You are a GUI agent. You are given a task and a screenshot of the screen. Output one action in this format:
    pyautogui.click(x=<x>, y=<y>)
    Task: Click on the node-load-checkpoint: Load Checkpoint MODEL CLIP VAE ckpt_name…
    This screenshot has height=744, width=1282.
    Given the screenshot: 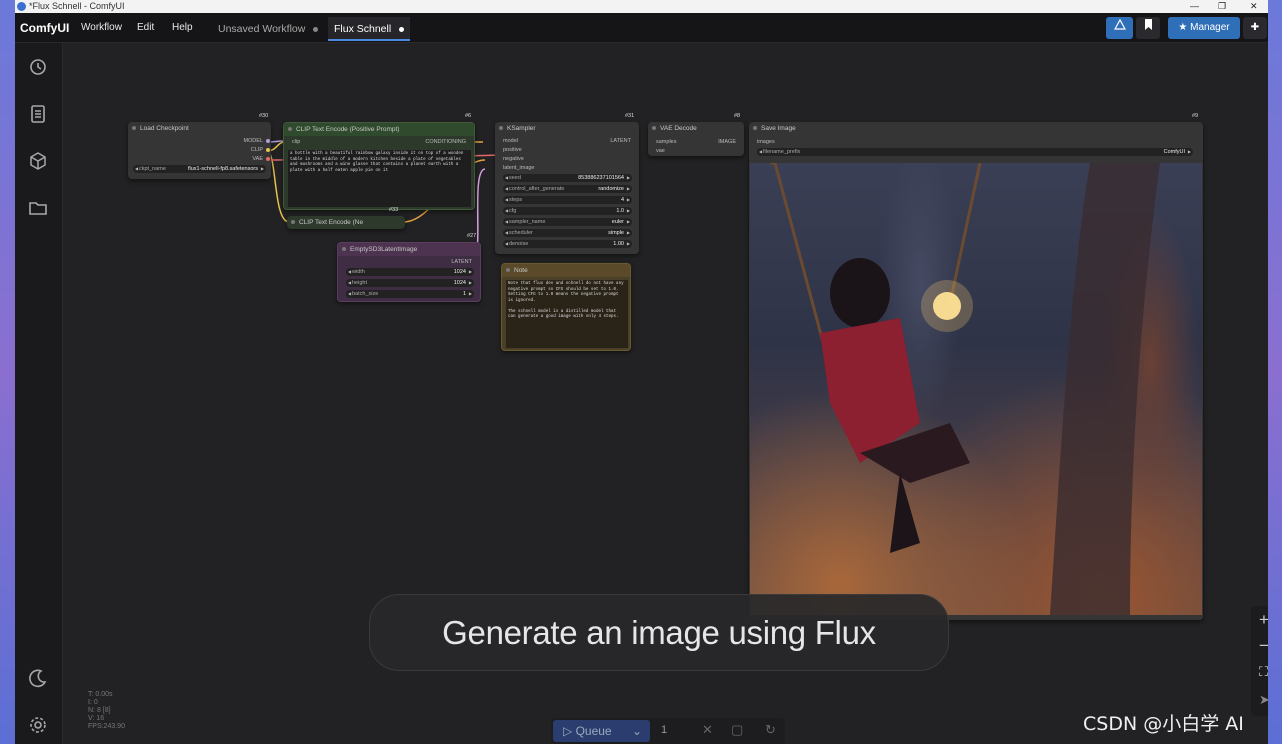 What is the action you would take?
    pyautogui.click(x=199, y=150)
    